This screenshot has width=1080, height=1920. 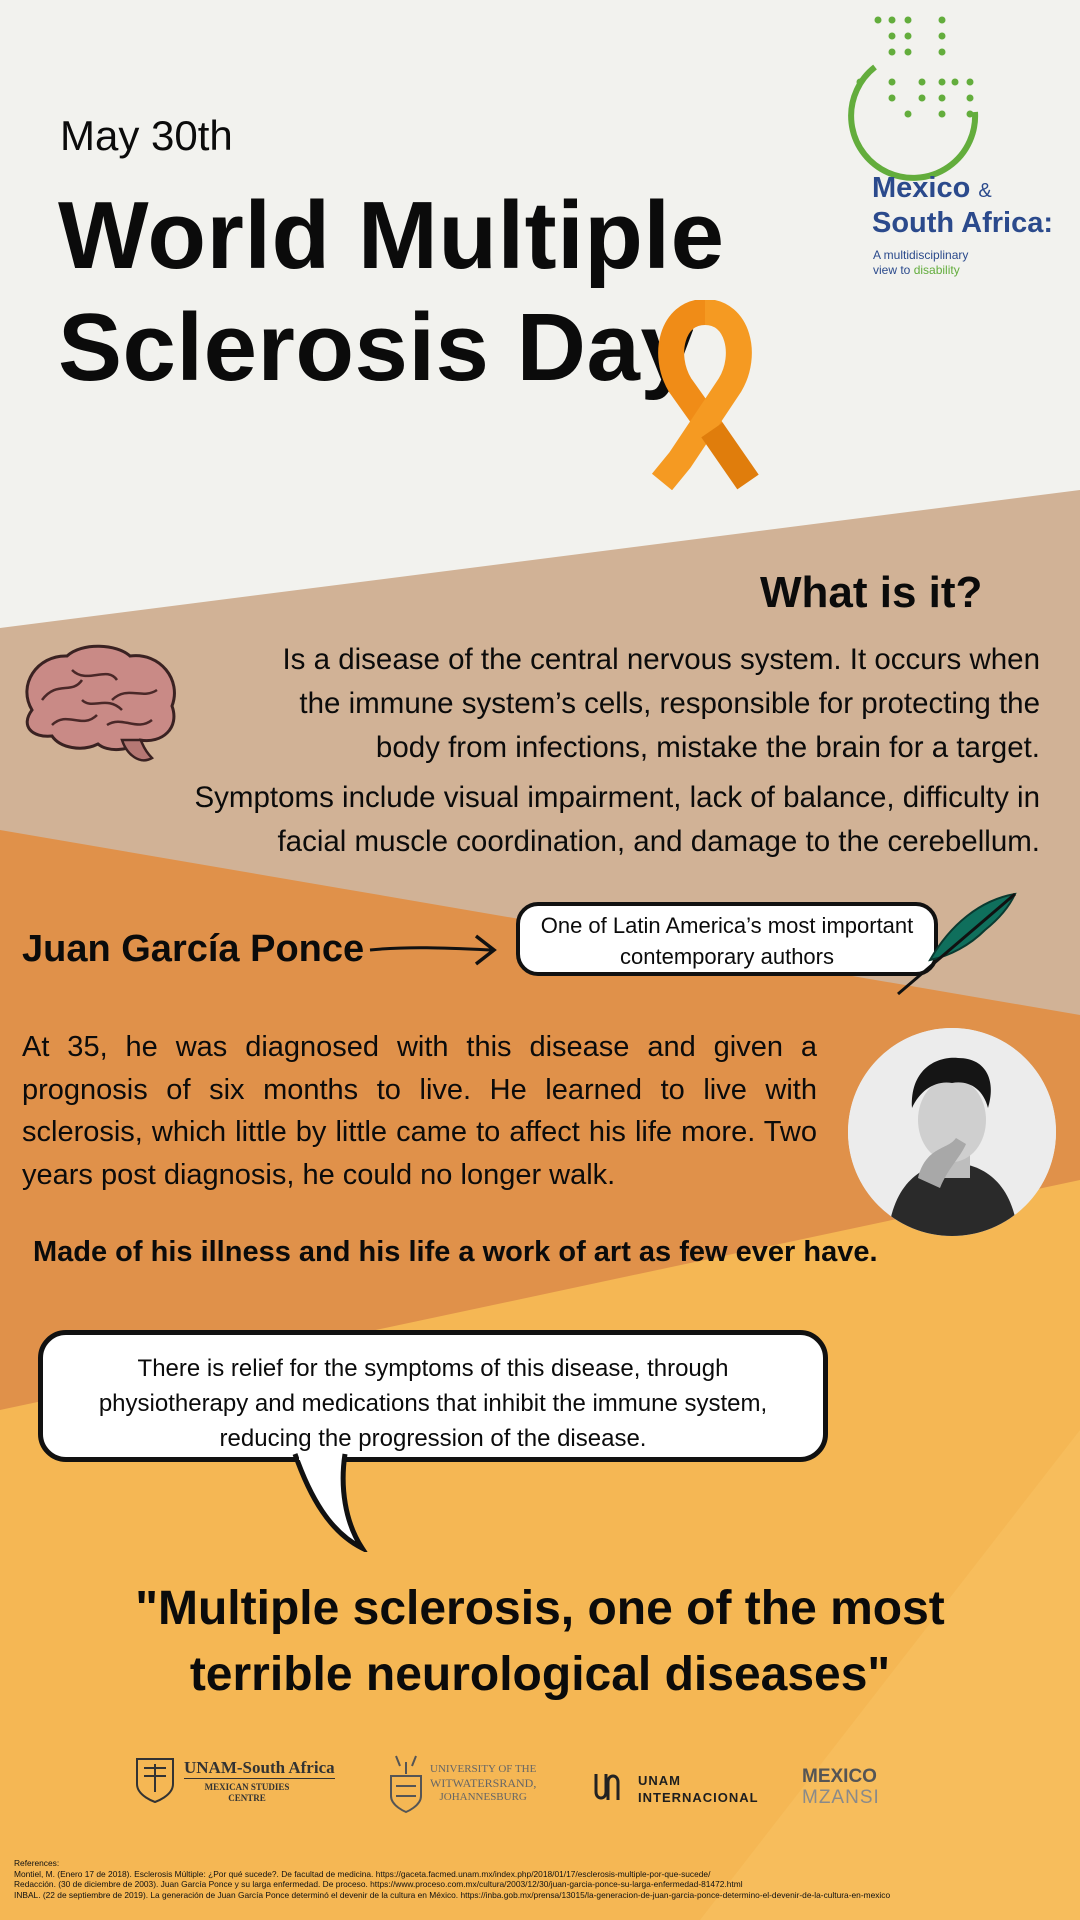 What do you see at coordinates (841, 1787) in the screenshot?
I see `mexico-mzansi-logo: MEXICO MZANSI` at bounding box center [841, 1787].